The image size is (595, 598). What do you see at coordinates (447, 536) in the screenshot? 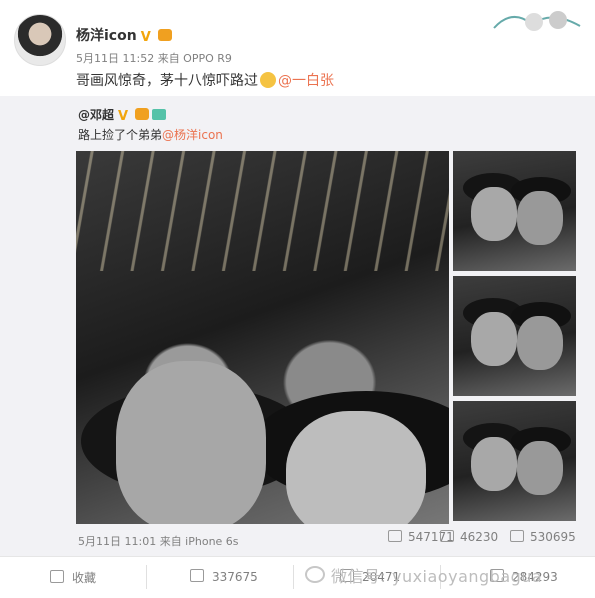
I see `comment-icon` at bounding box center [447, 536].